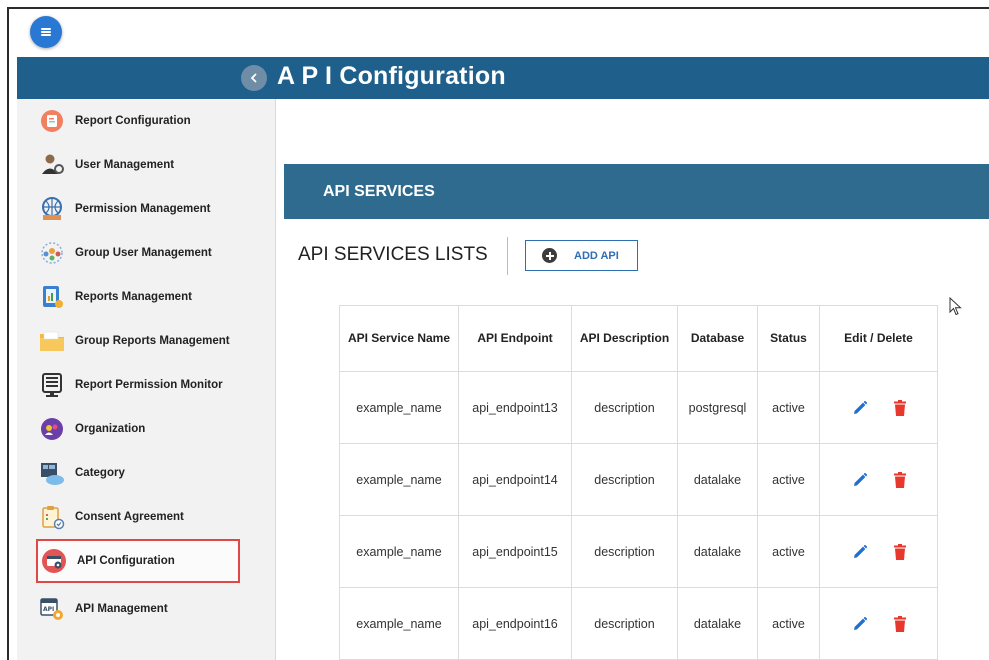 This screenshot has width=989, height=660. I want to click on api-config-icon, so click(54, 561).